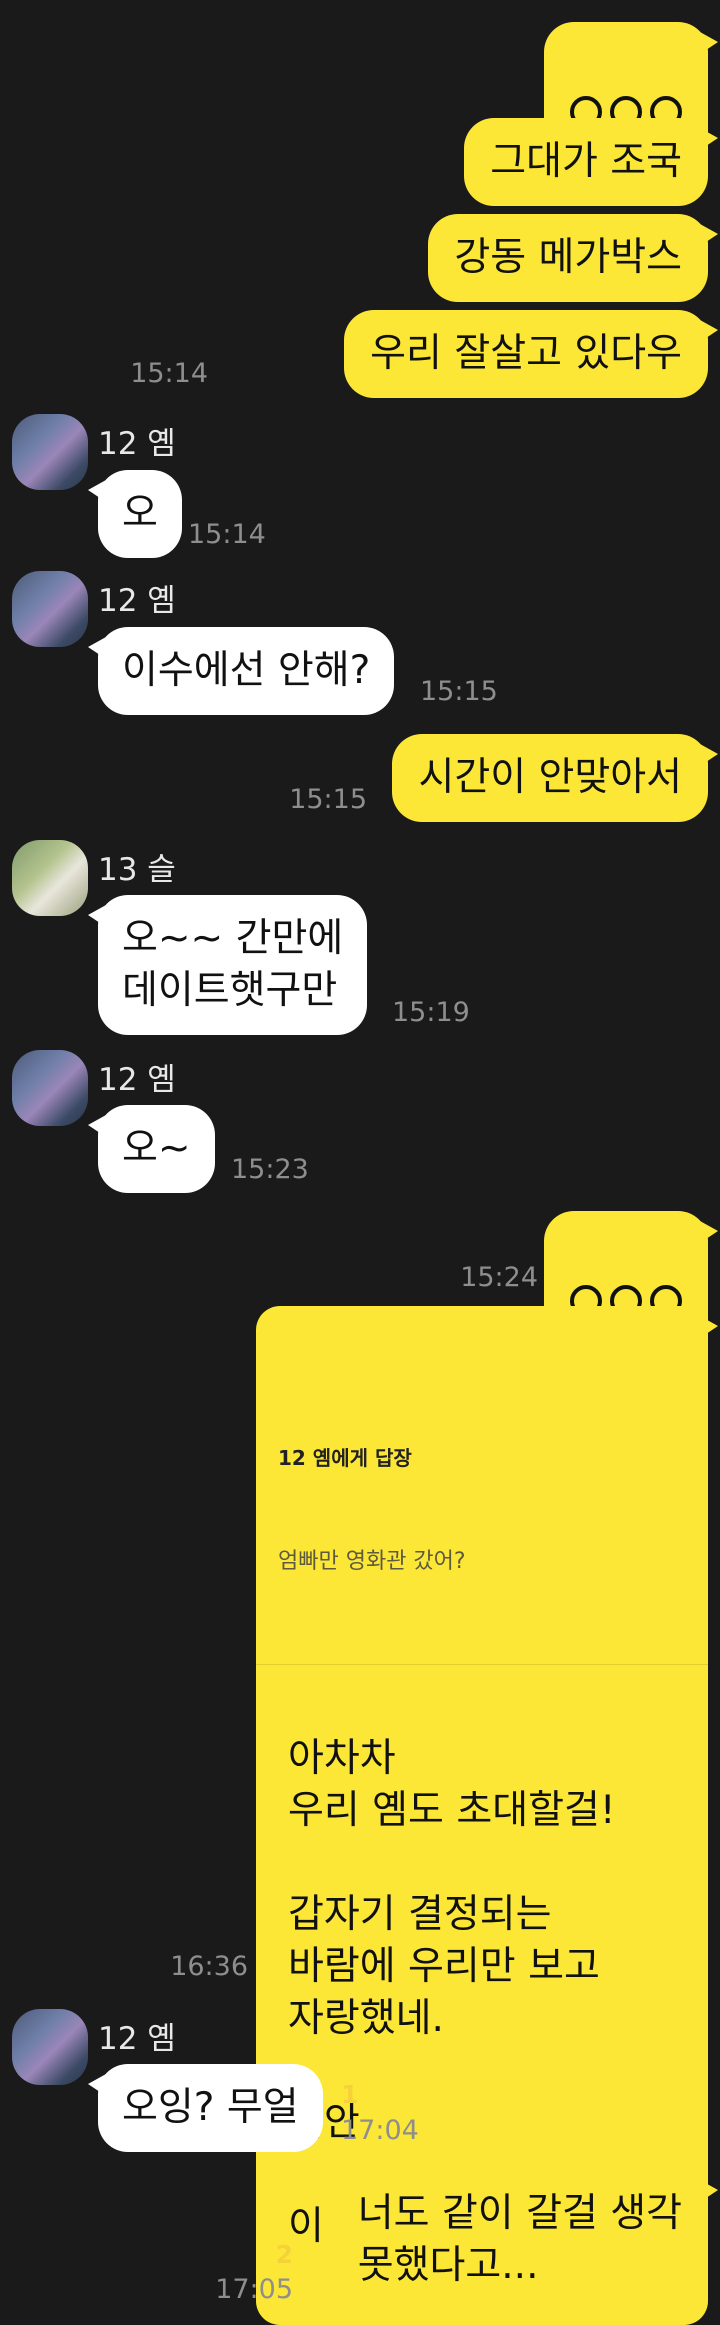  Describe the element at coordinates (573, 258) in the screenshot. I see `my-message-bubble: 강동 메가박스` at that location.